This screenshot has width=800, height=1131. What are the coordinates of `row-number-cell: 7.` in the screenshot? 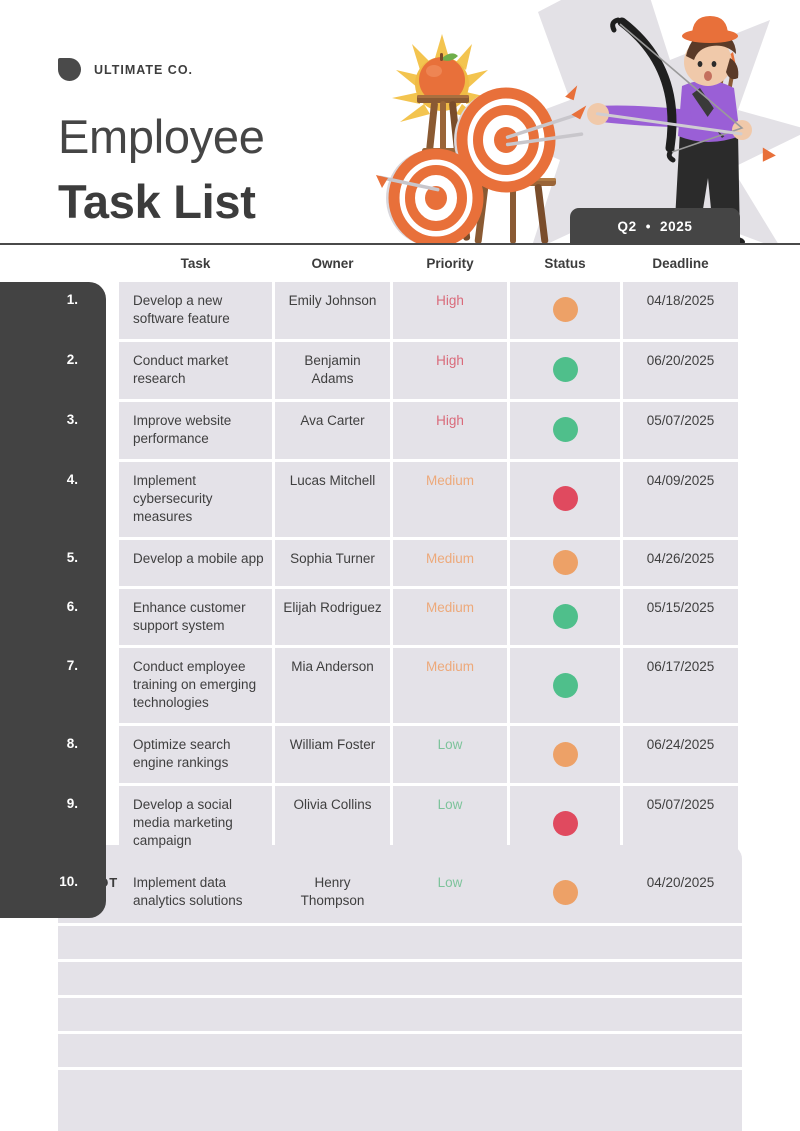 It's located at (53, 685).